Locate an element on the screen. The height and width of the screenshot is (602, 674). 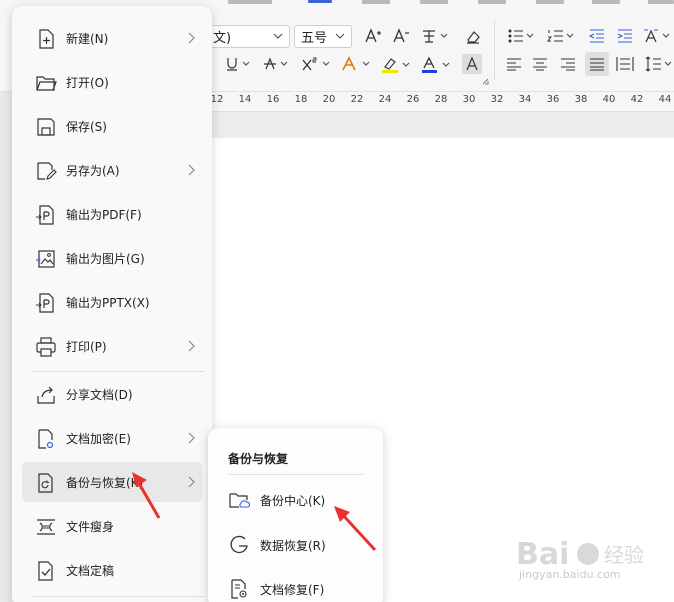
text-effect-icon is located at coordinates (357, 64).